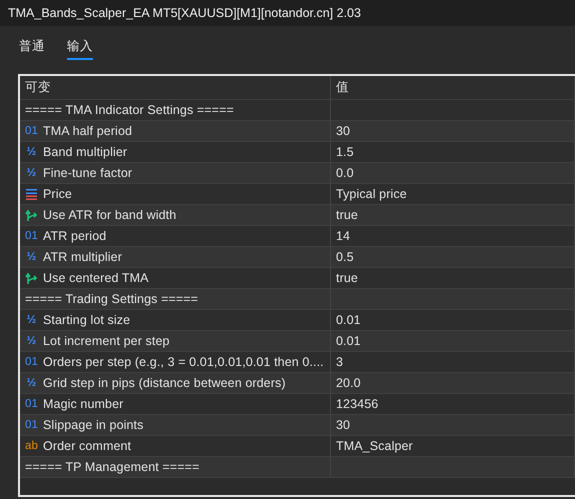  I want to click on tab: 普通, so click(32, 49).